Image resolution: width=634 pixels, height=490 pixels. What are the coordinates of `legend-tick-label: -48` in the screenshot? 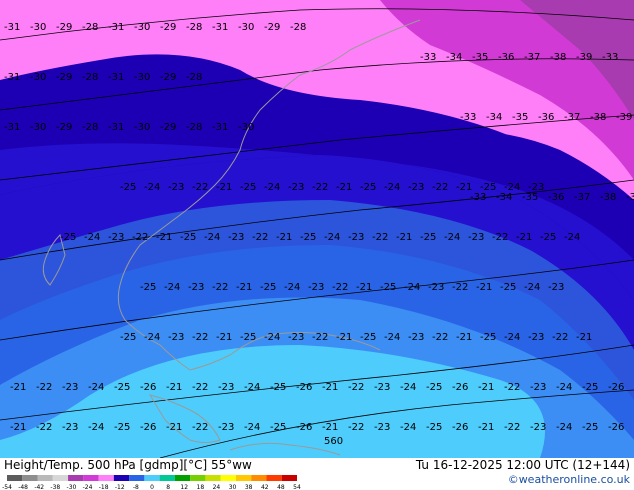 It's located at (23, 487).